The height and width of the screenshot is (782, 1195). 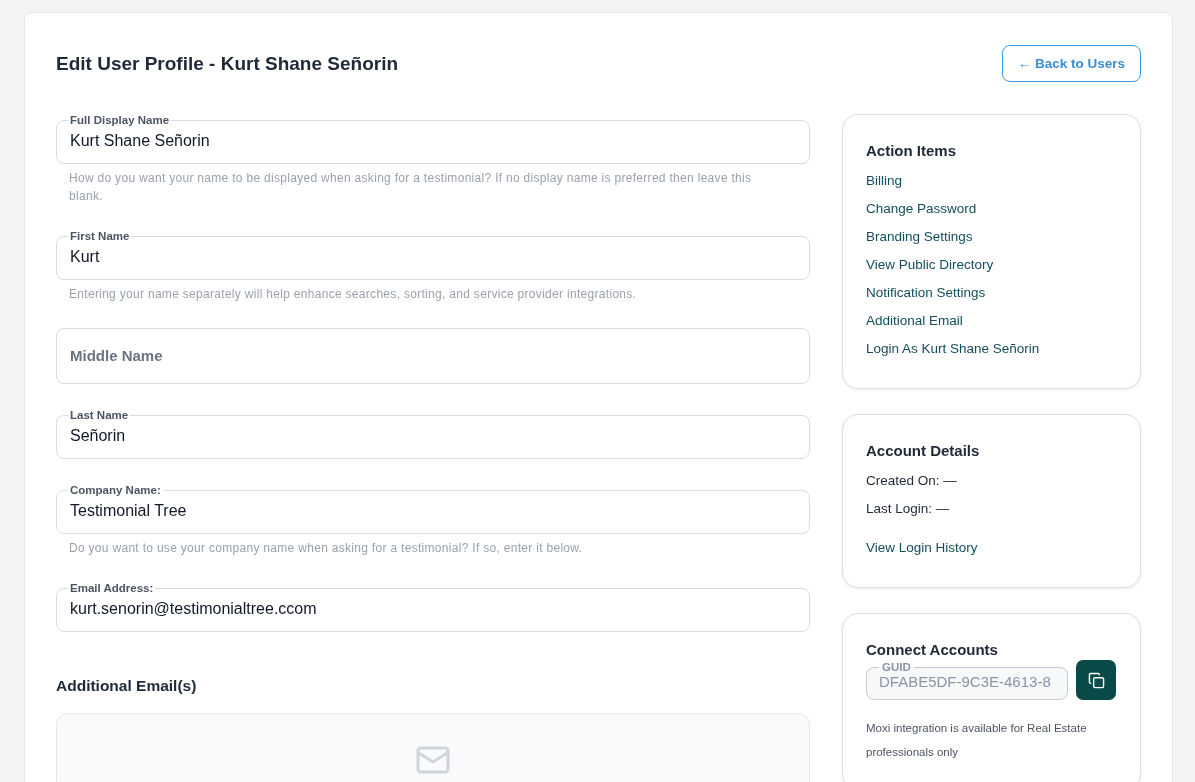 I want to click on login-history-link: View Login History, so click(x=922, y=548).